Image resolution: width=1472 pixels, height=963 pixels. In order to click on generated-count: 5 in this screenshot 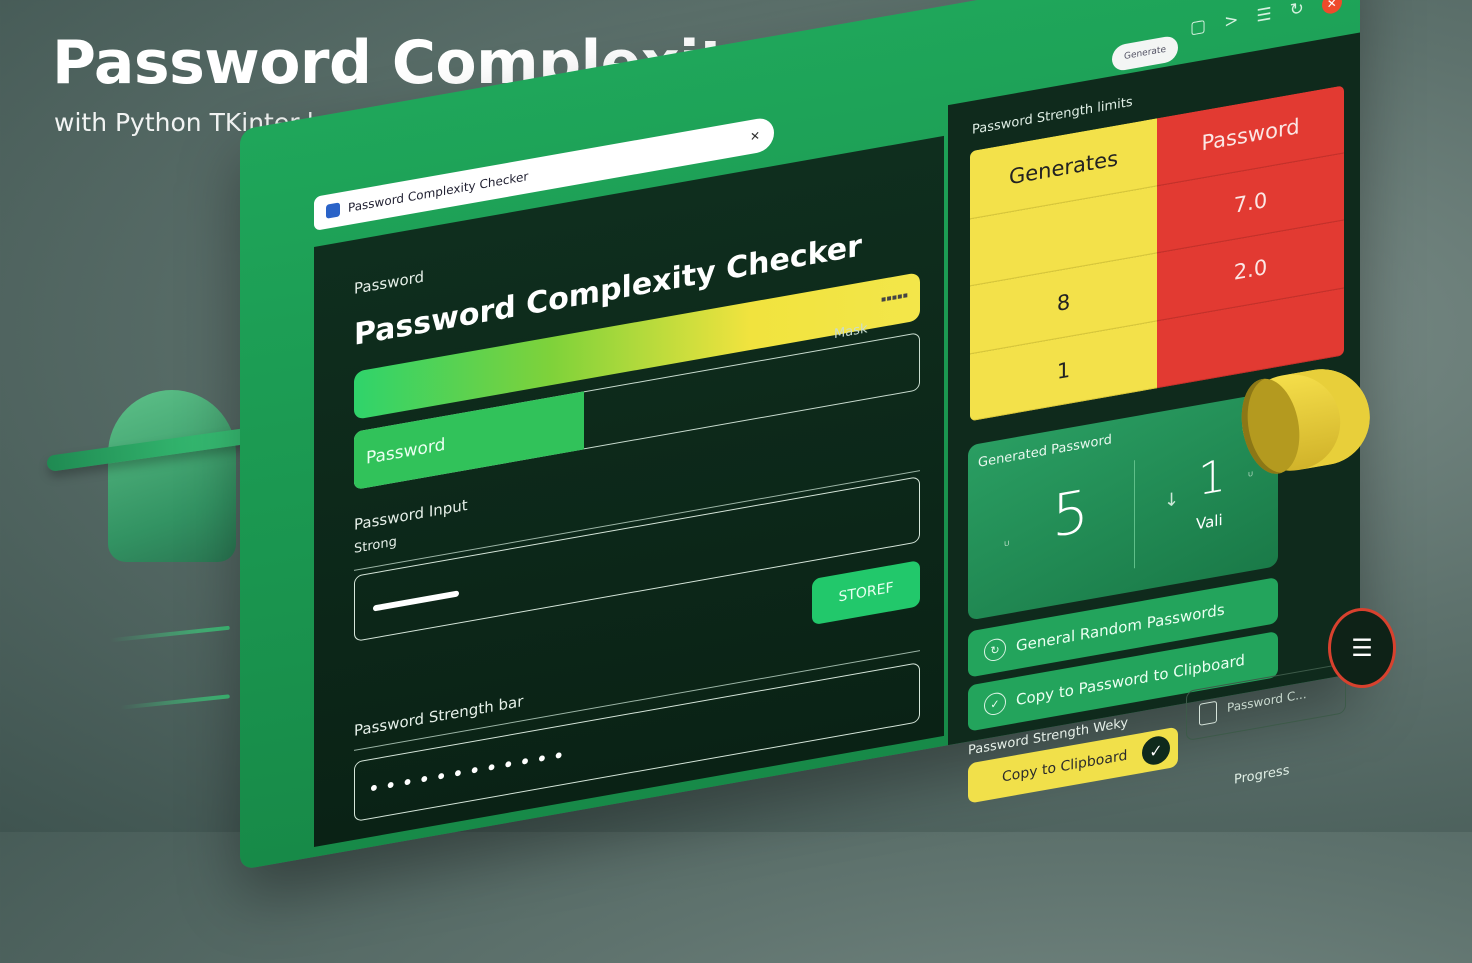, I will do `click(1070, 513)`.